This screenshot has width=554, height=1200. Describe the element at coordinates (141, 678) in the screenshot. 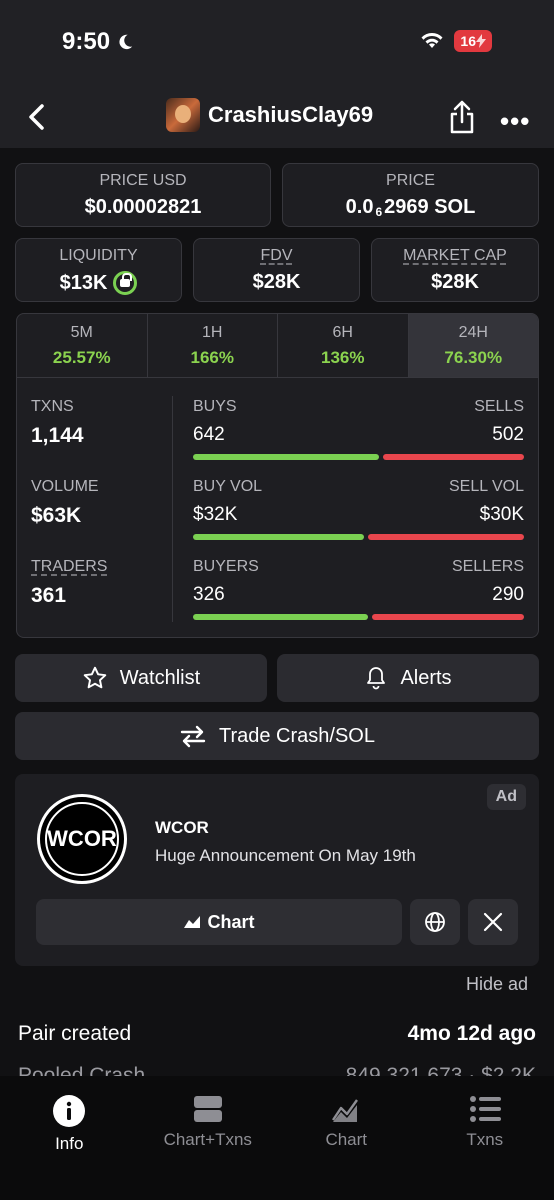

I see `watchlist-button: Watchlist` at that location.